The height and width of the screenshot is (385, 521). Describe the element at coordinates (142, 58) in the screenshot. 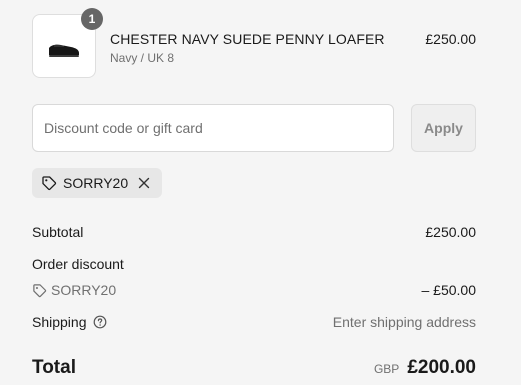

I see `product-variant: Navy / UK 8` at that location.